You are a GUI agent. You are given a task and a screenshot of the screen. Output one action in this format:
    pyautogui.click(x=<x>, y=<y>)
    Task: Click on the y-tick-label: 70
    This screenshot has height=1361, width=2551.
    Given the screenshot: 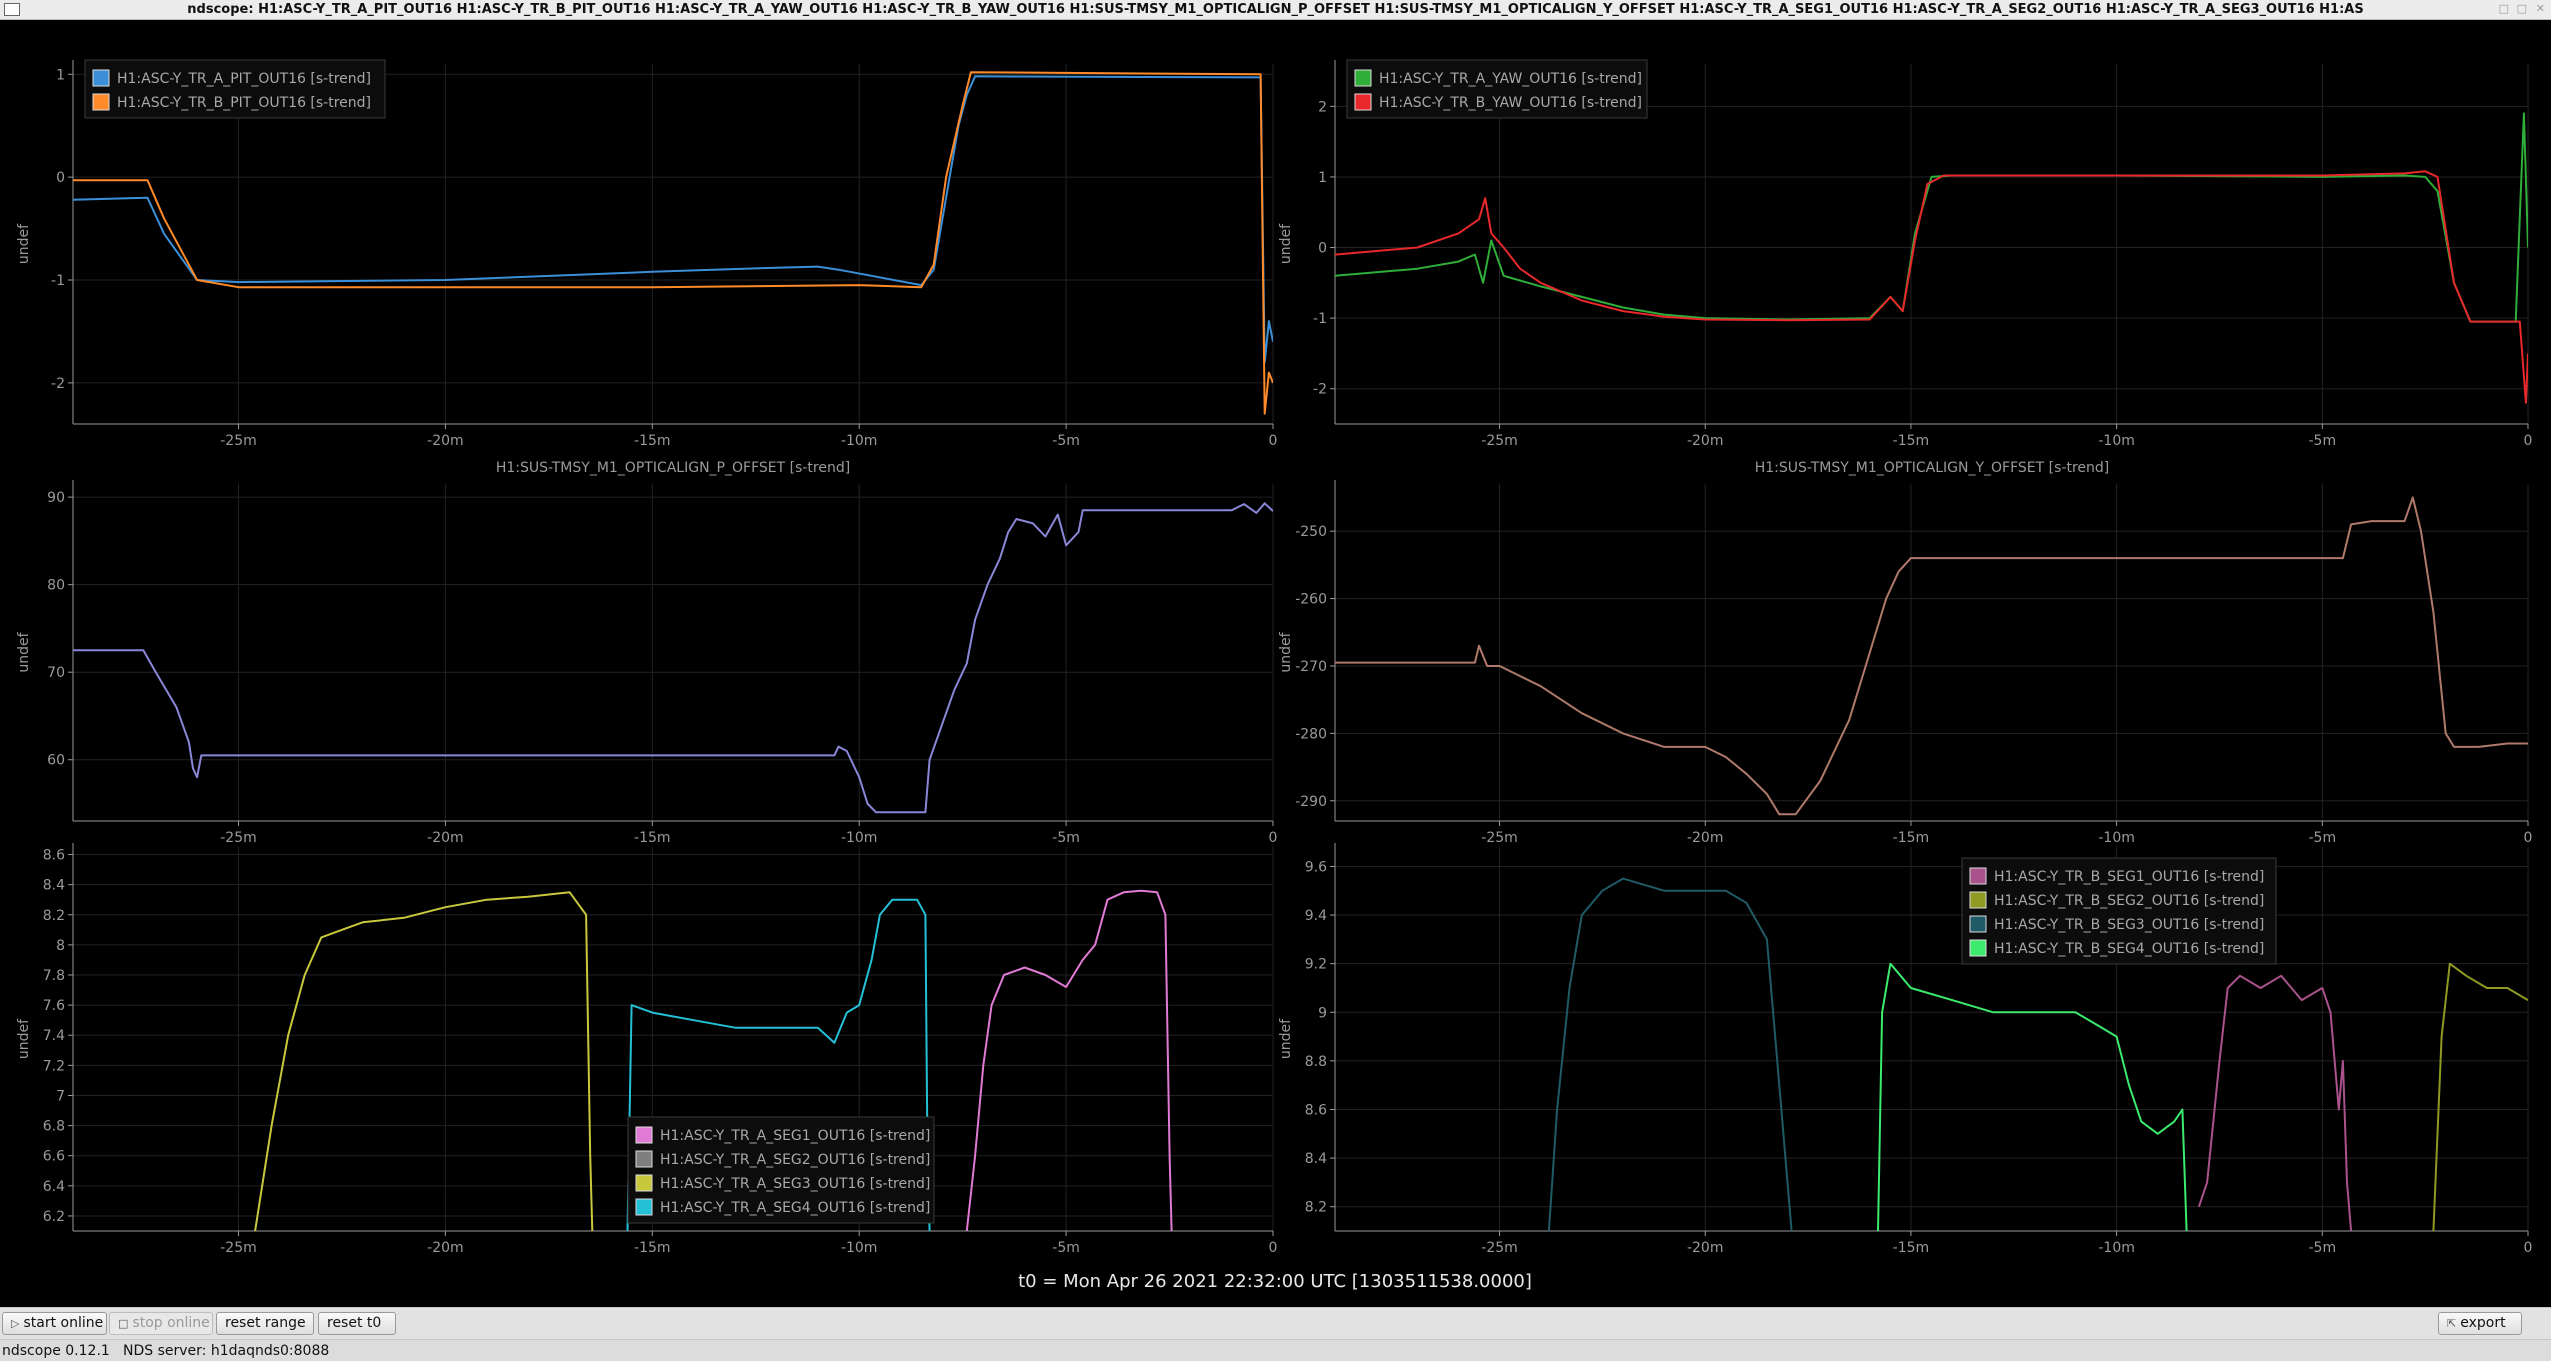 What is the action you would take?
    pyautogui.click(x=56, y=673)
    